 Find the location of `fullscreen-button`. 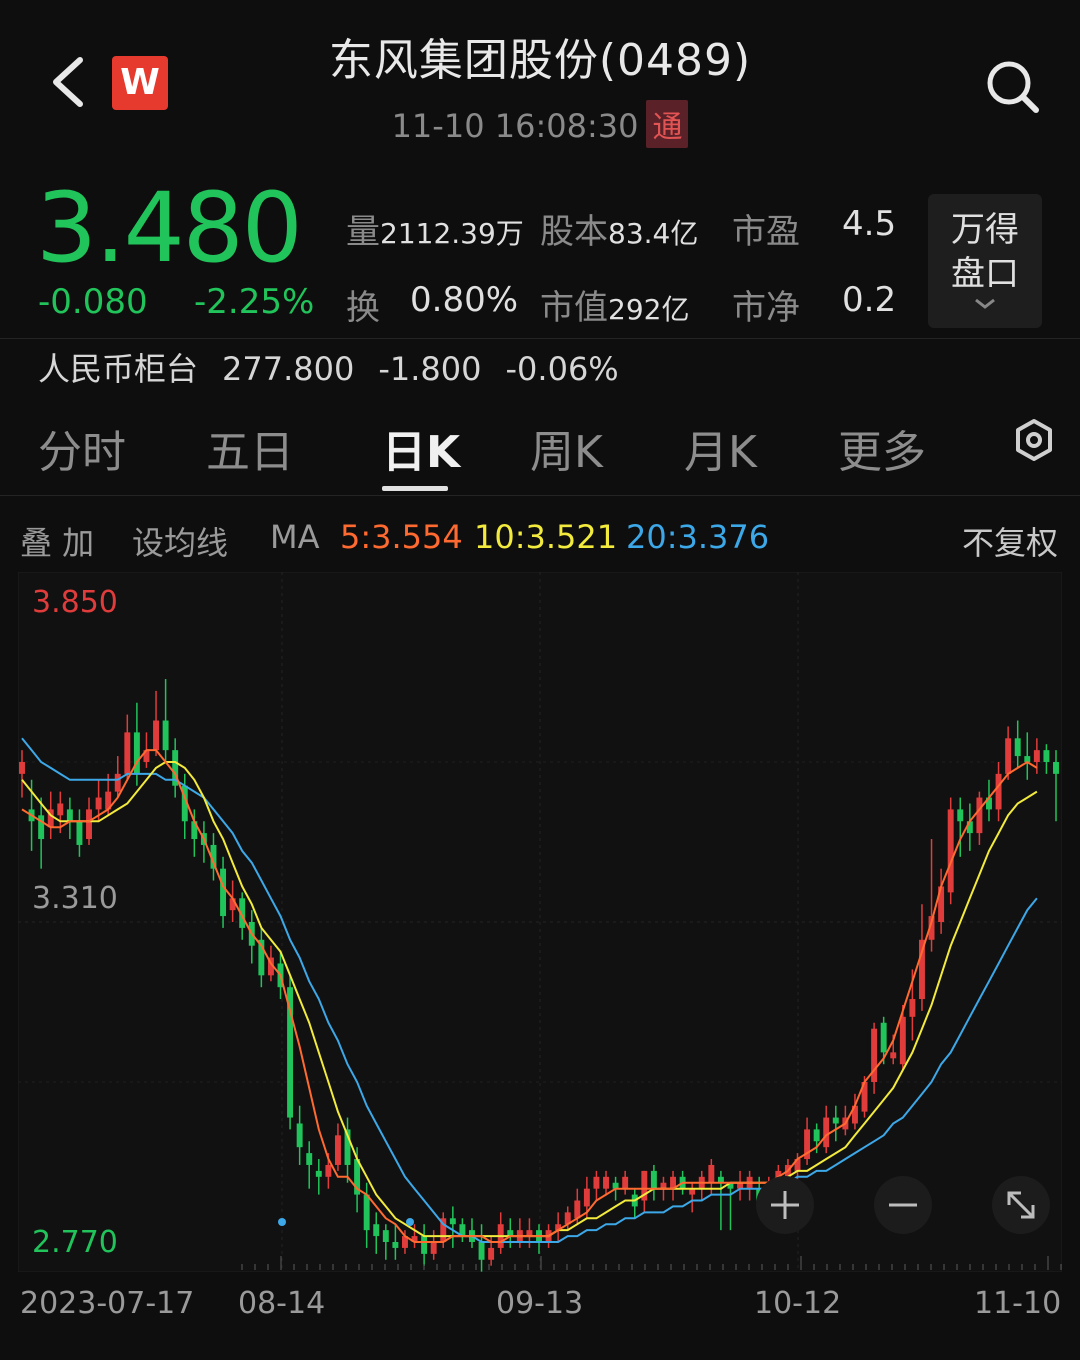

fullscreen-button is located at coordinates (1021, 1205).